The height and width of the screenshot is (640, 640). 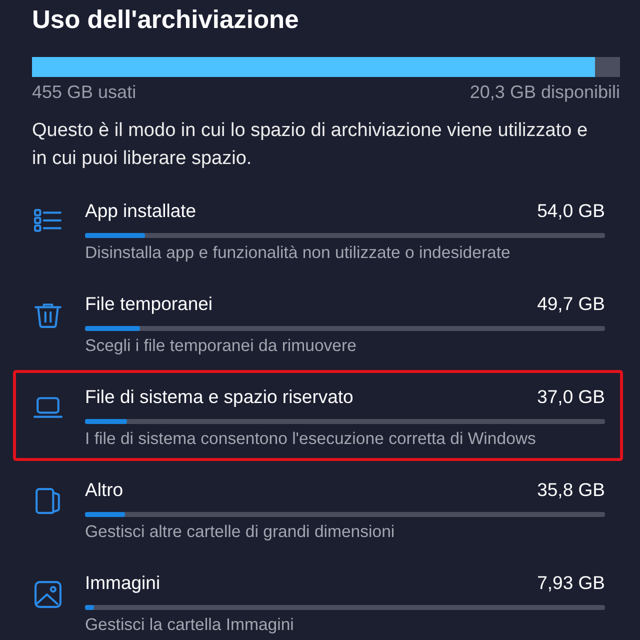 What do you see at coordinates (571, 211) in the screenshot?
I see `category-size: 54,0 GB` at bounding box center [571, 211].